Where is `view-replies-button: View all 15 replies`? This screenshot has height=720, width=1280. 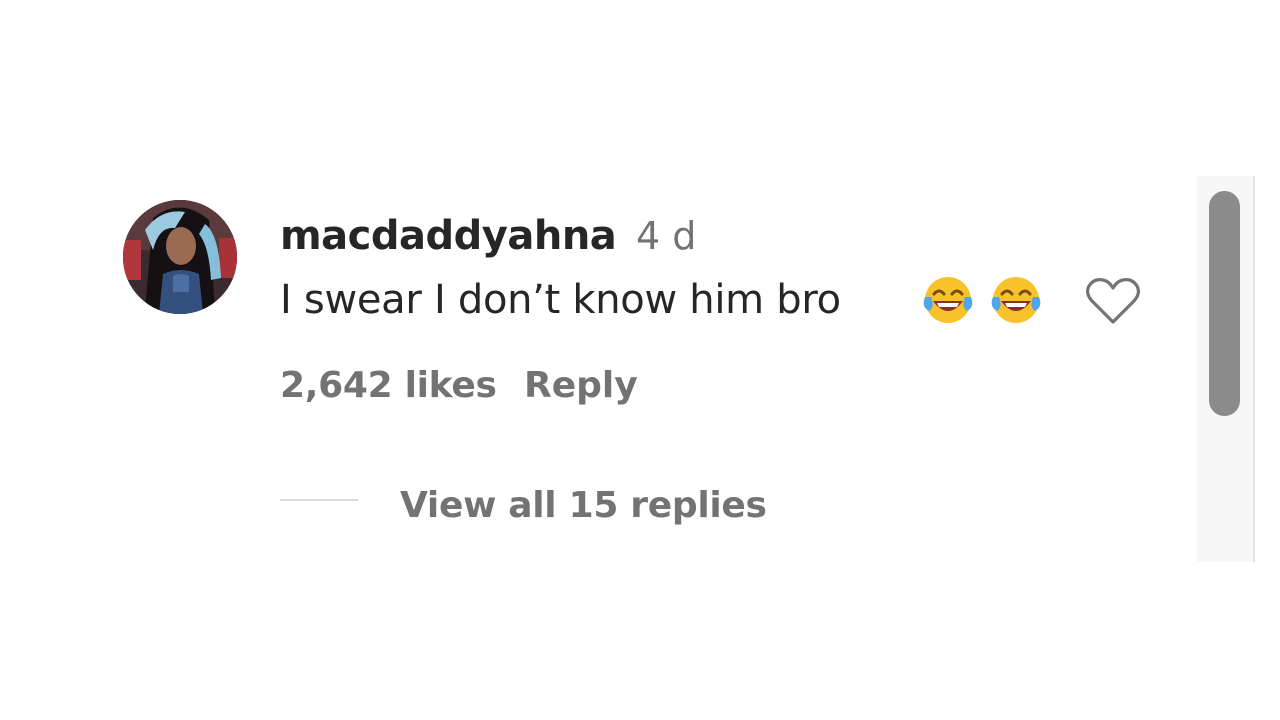 view-replies-button: View all 15 replies is located at coordinates (583, 506).